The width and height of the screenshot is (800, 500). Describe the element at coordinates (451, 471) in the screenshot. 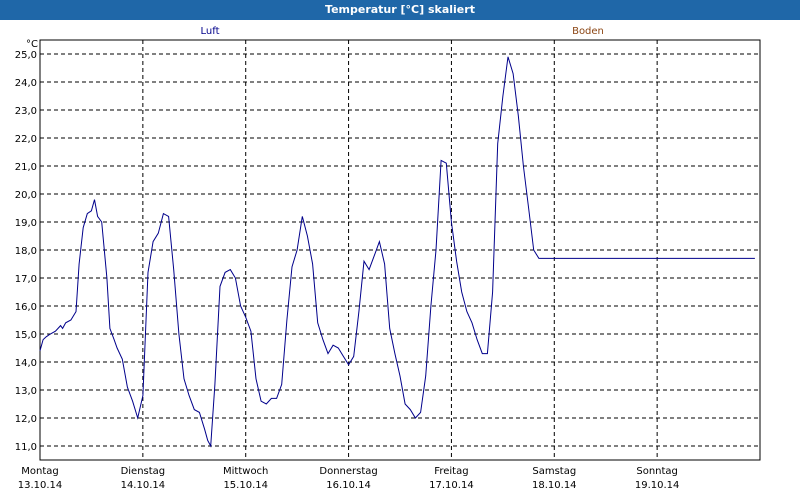

I see `x-day-label: Freitag` at that location.